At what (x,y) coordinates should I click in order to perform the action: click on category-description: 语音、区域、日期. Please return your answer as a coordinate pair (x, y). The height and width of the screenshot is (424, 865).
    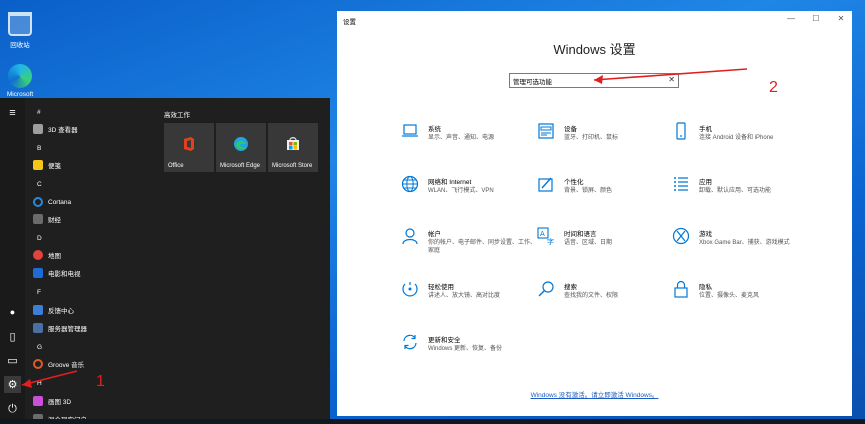
    Looking at the image, I should click on (588, 243).